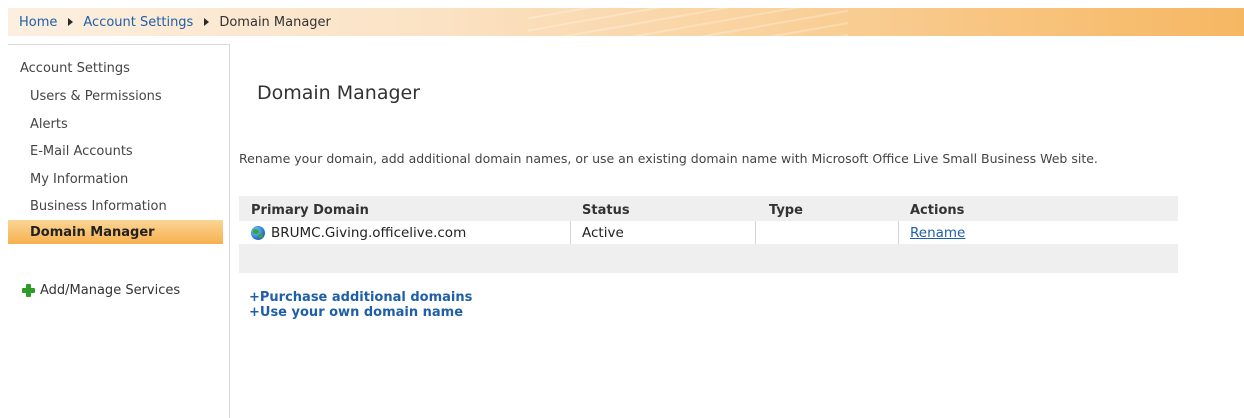 The width and height of the screenshot is (1244, 418). What do you see at coordinates (310, 210) in the screenshot?
I see `column-header-primary-domain: Primary Domain` at bounding box center [310, 210].